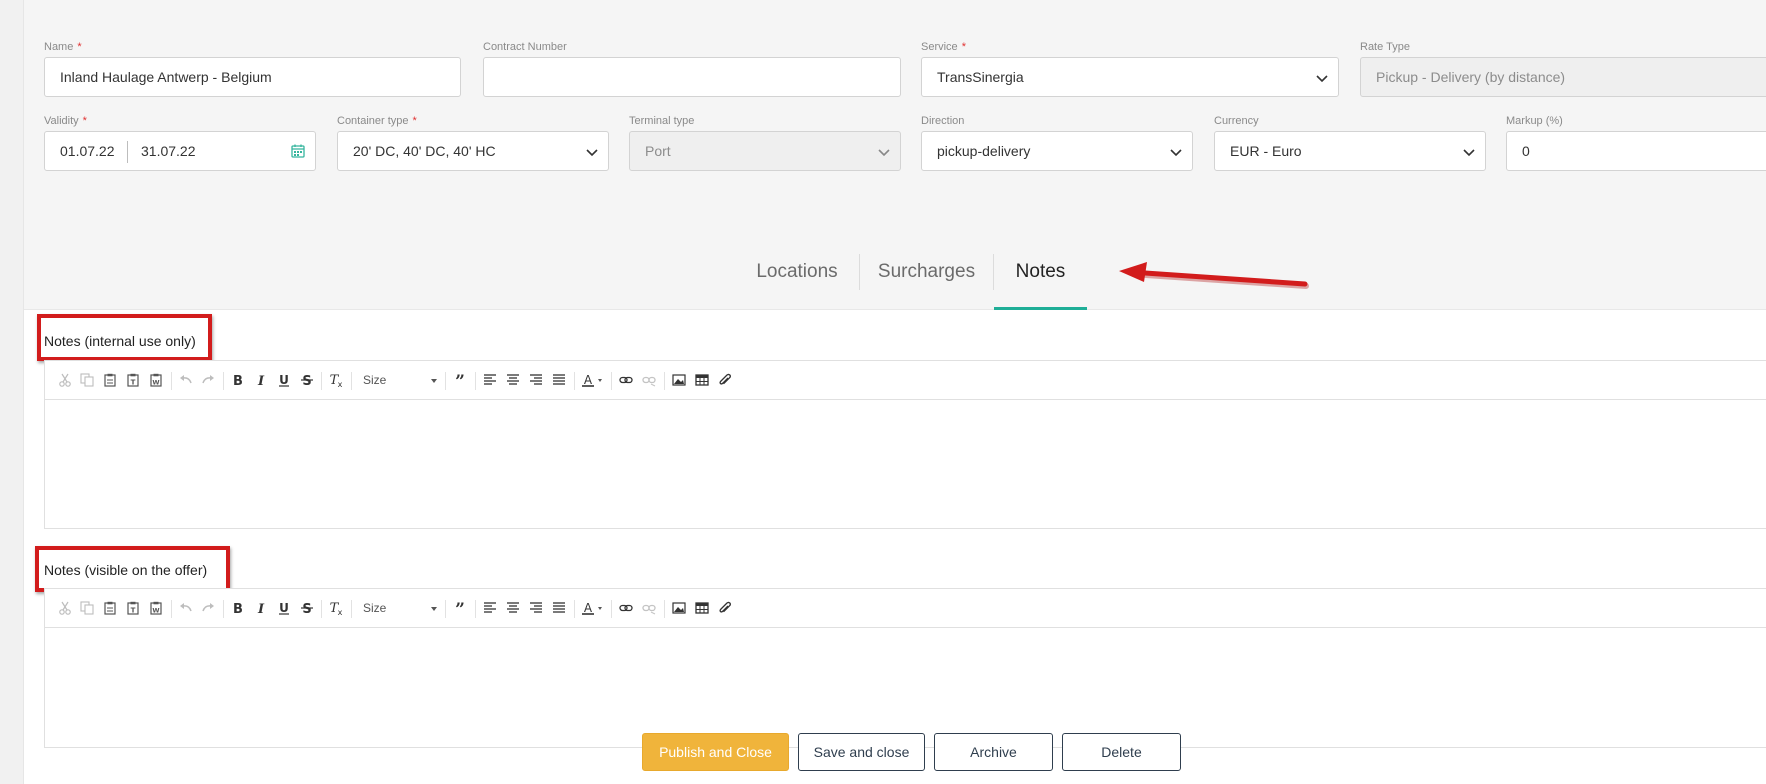 Image resolution: width=1766 pixels, height=784 pixels. What do you see at coordinates (861, 752) in the screenshot?
I see `save-and-close-button: Save and close` at bounding box center [861, 752].